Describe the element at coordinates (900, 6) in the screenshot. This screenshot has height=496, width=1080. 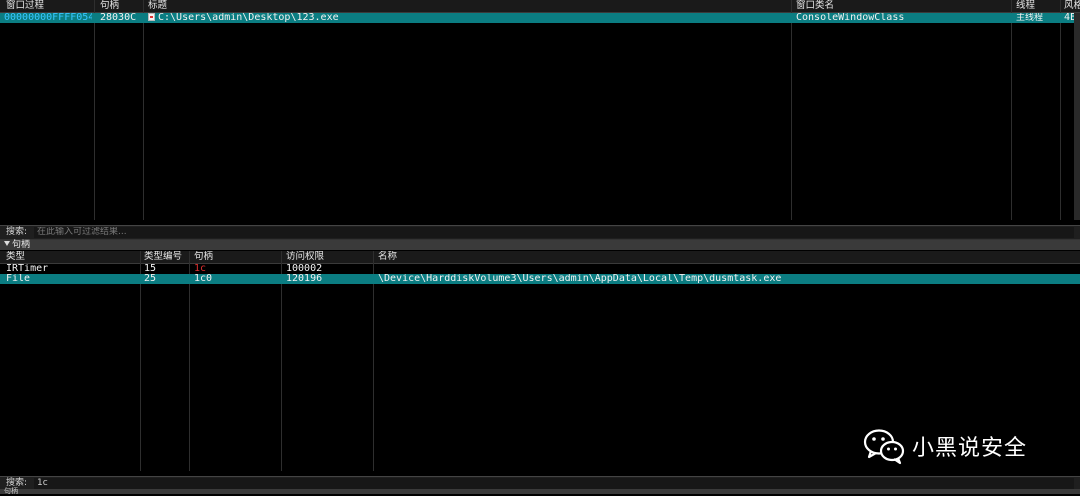
I see `col-window-class: 窗口类名` at that location.